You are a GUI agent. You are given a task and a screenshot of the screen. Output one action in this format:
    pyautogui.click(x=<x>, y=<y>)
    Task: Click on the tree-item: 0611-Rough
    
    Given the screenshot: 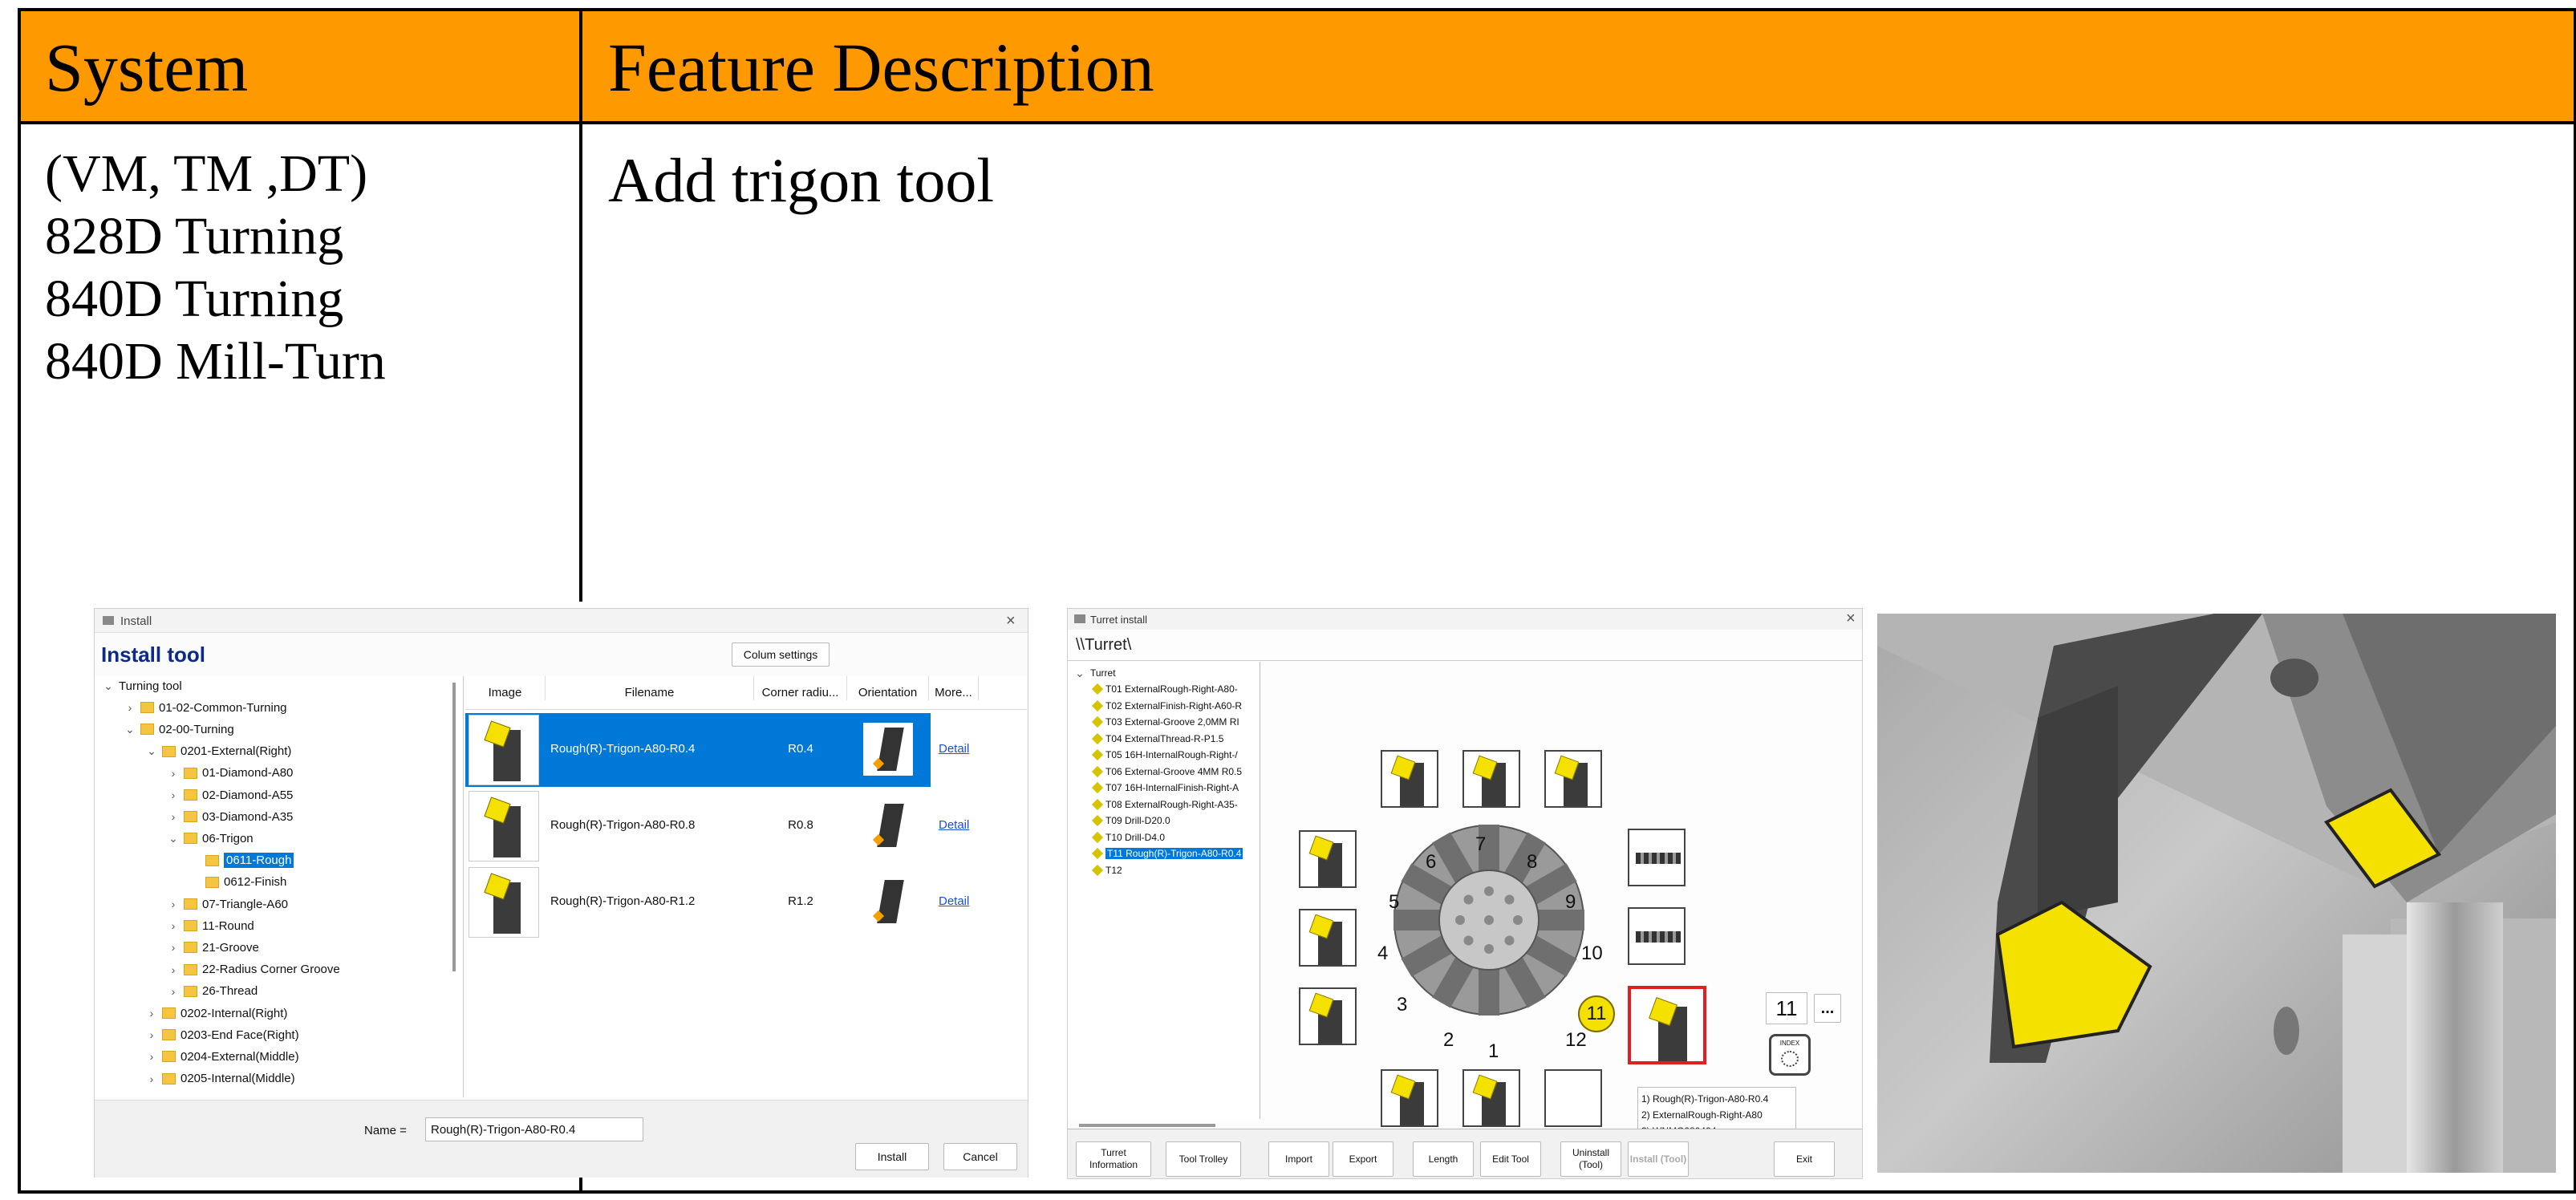 What is the action you would take?
    pyautogui.click(x=241, y=860)
    